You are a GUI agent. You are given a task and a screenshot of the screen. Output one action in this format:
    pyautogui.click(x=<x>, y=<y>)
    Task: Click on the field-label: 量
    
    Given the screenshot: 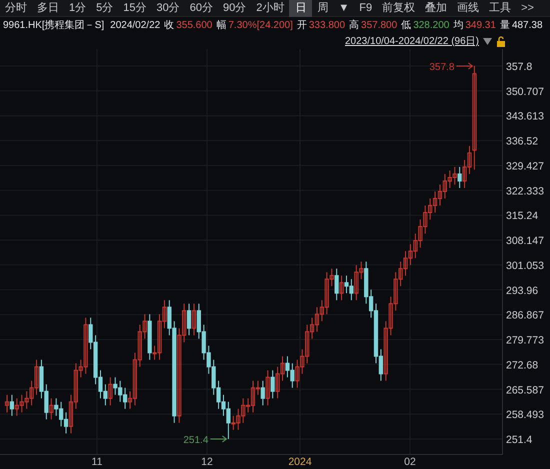 What is the action you would take?
    pyautogui.click(x=505, y=26)
    